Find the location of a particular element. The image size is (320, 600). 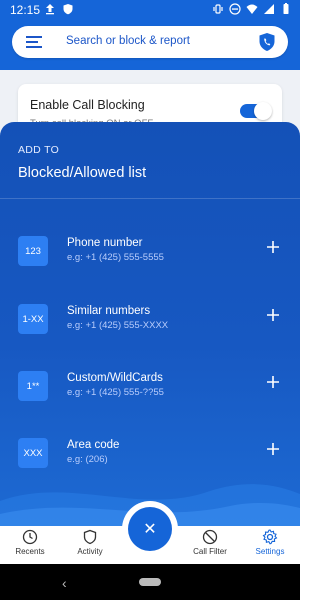

search-bar: Search or block & report is located at coordinates (150, 42).